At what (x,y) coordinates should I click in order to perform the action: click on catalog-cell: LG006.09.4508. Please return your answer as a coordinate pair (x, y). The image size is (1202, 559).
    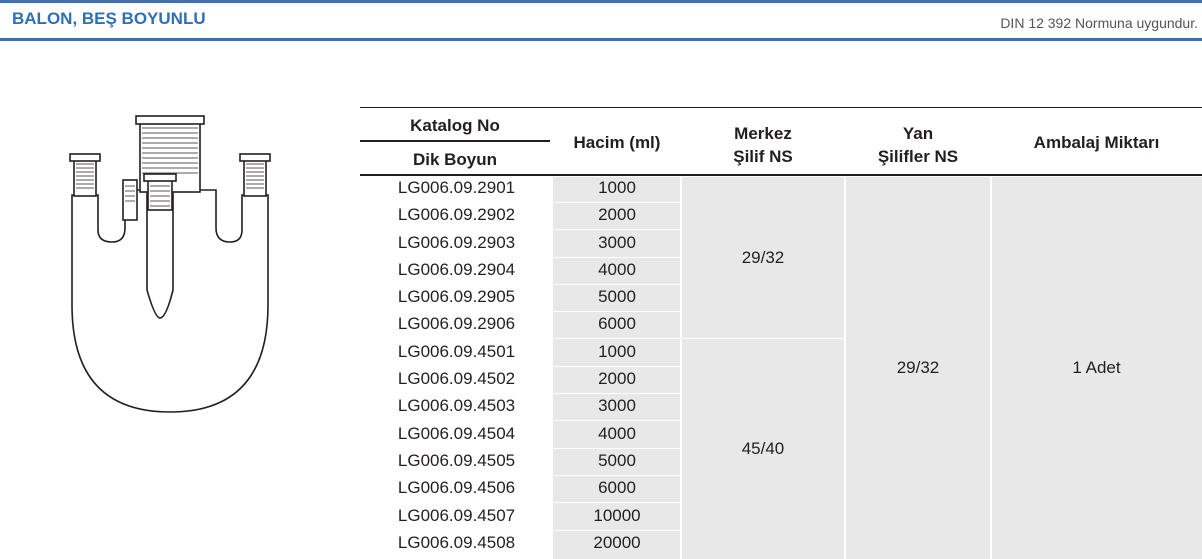
    Looking at the image, I should click on (456, 542).